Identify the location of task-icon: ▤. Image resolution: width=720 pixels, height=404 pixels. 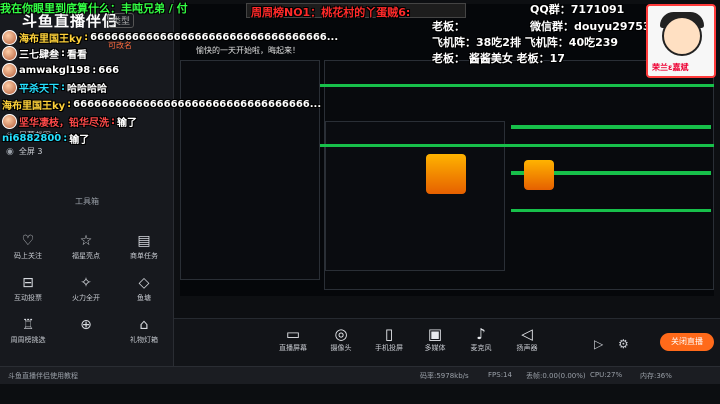
(144, 241).